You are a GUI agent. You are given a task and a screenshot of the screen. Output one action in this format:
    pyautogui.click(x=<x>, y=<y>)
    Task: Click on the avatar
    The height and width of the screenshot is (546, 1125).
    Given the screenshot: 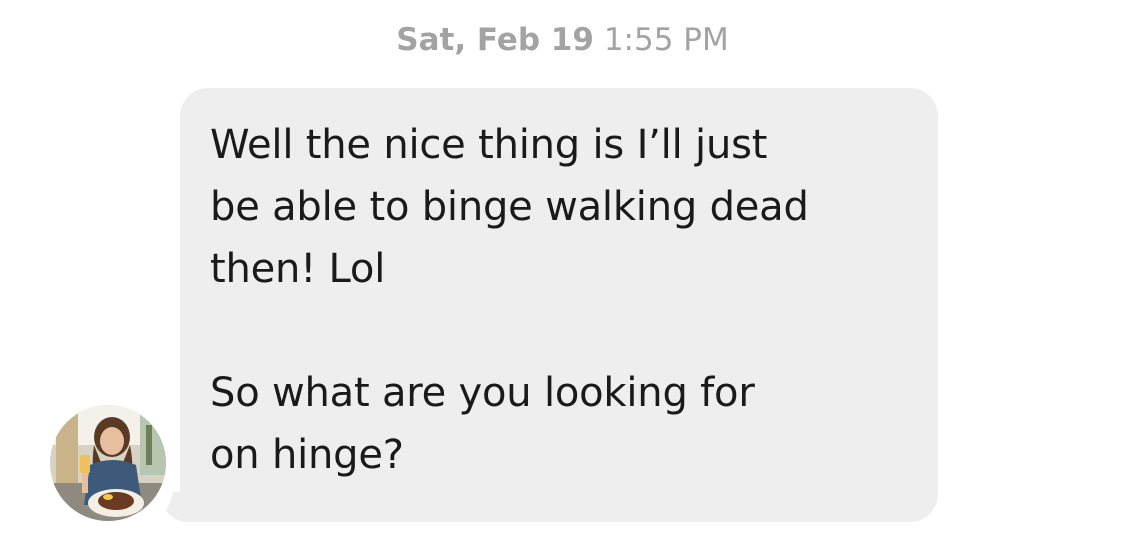 What is the action you would take?
    pyautogui.click(x=108, y=463)
    